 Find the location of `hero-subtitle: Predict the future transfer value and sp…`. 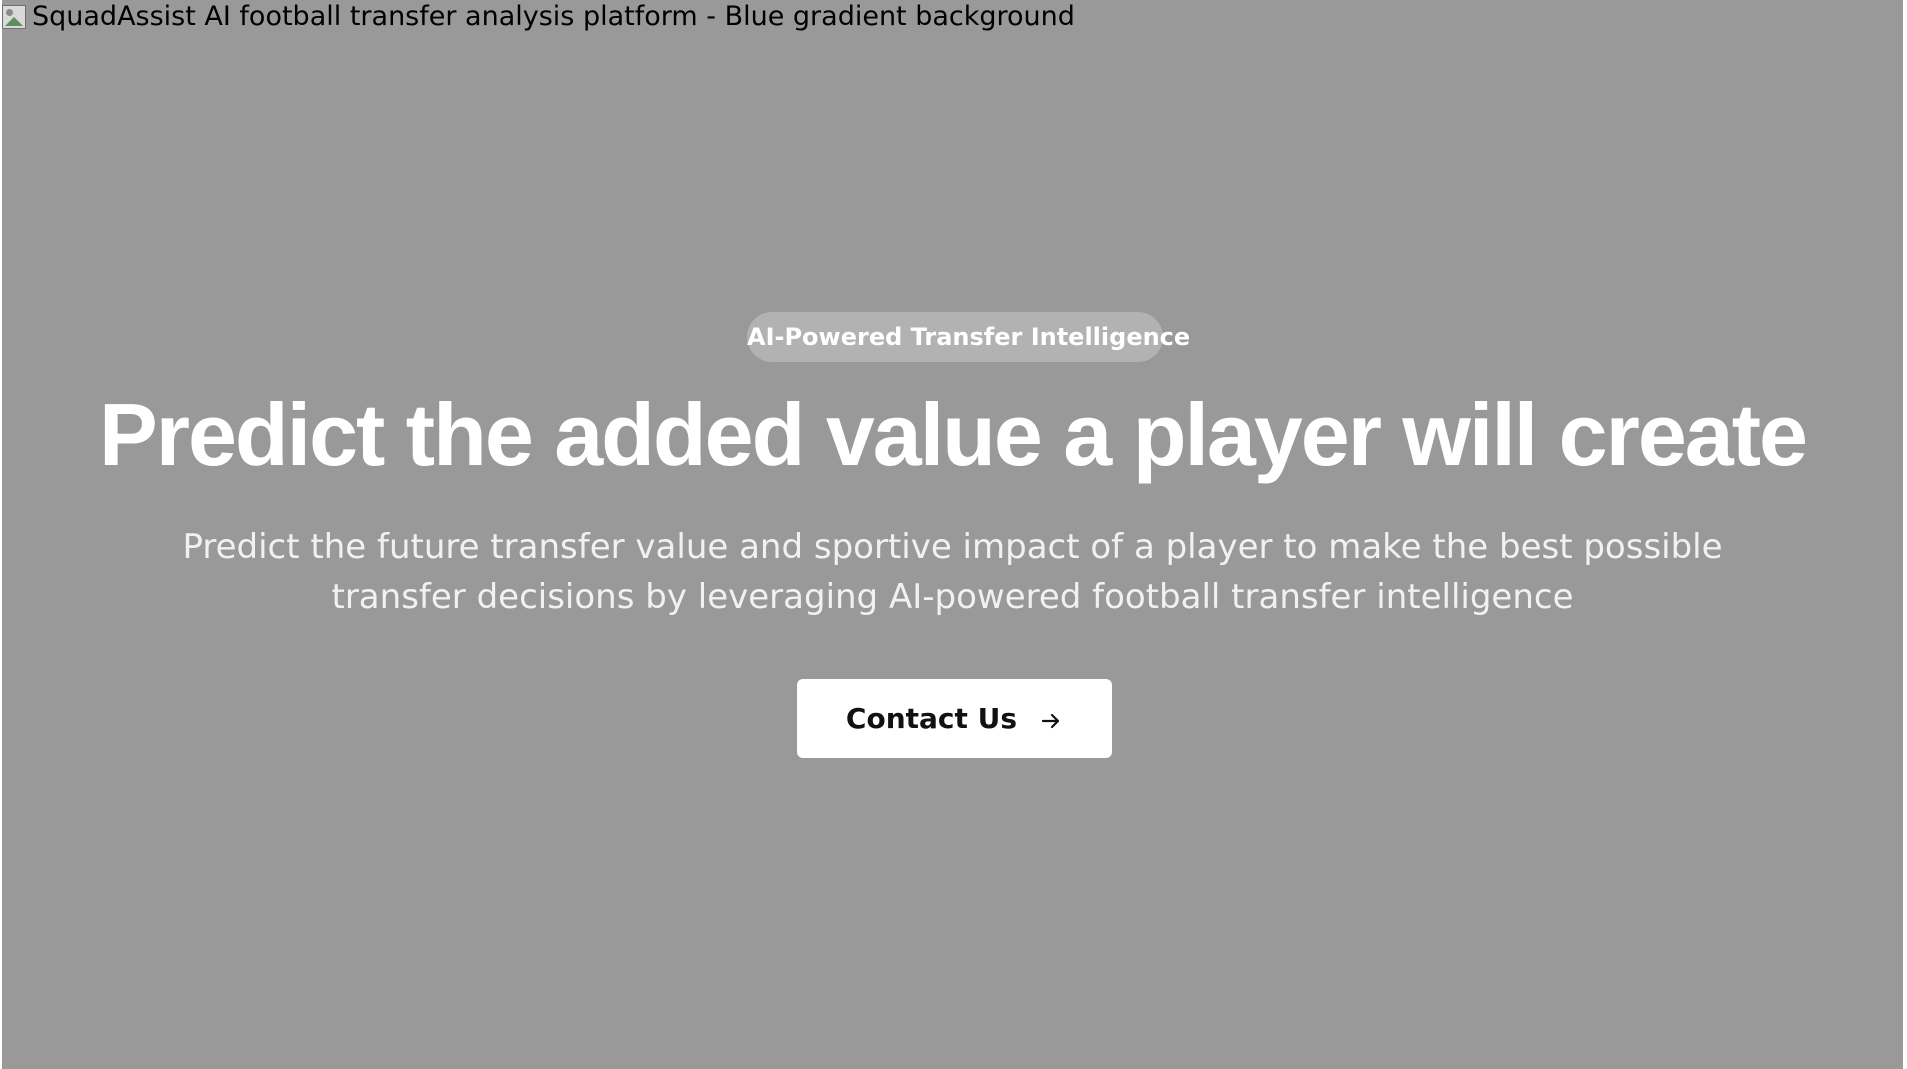

hero-subtitle: Predict the future transfer value and sp… is located at coordinates (952, 572).